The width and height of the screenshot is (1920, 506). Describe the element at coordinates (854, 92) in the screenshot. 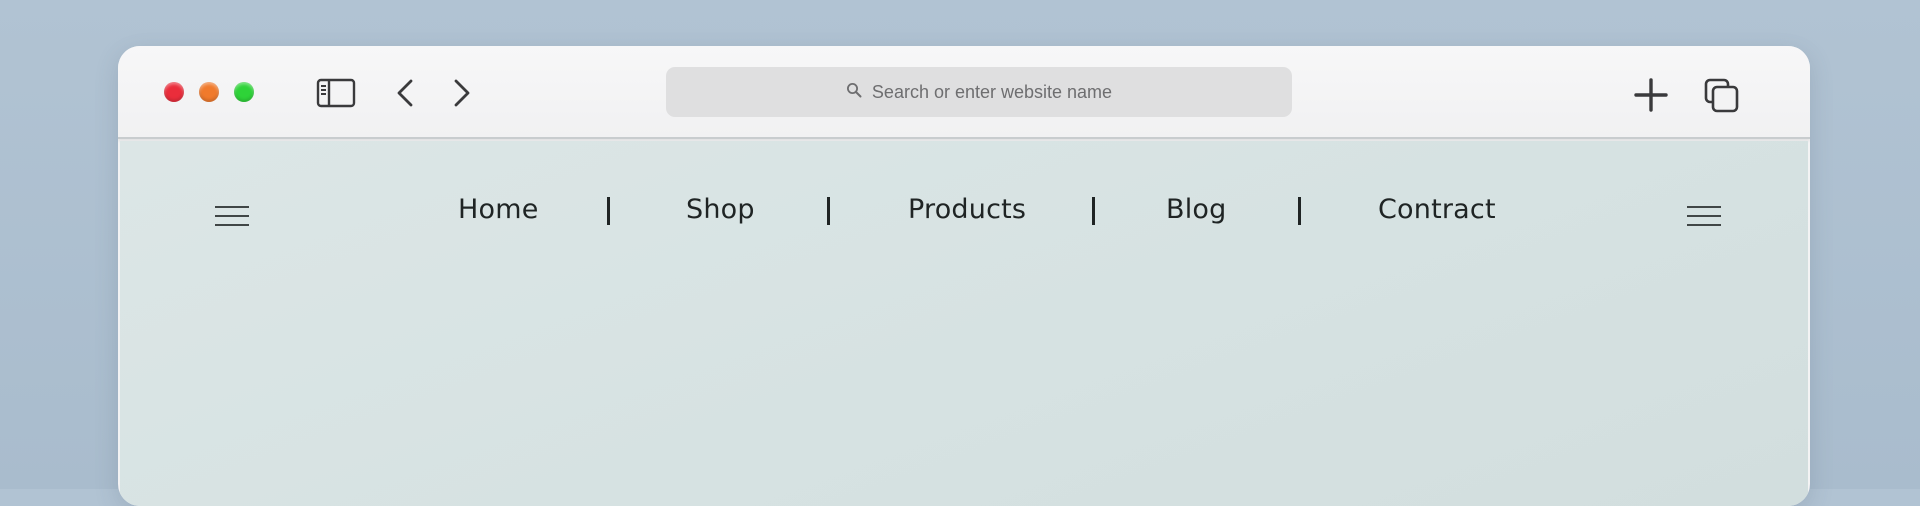

I see `search-icon` at that location.